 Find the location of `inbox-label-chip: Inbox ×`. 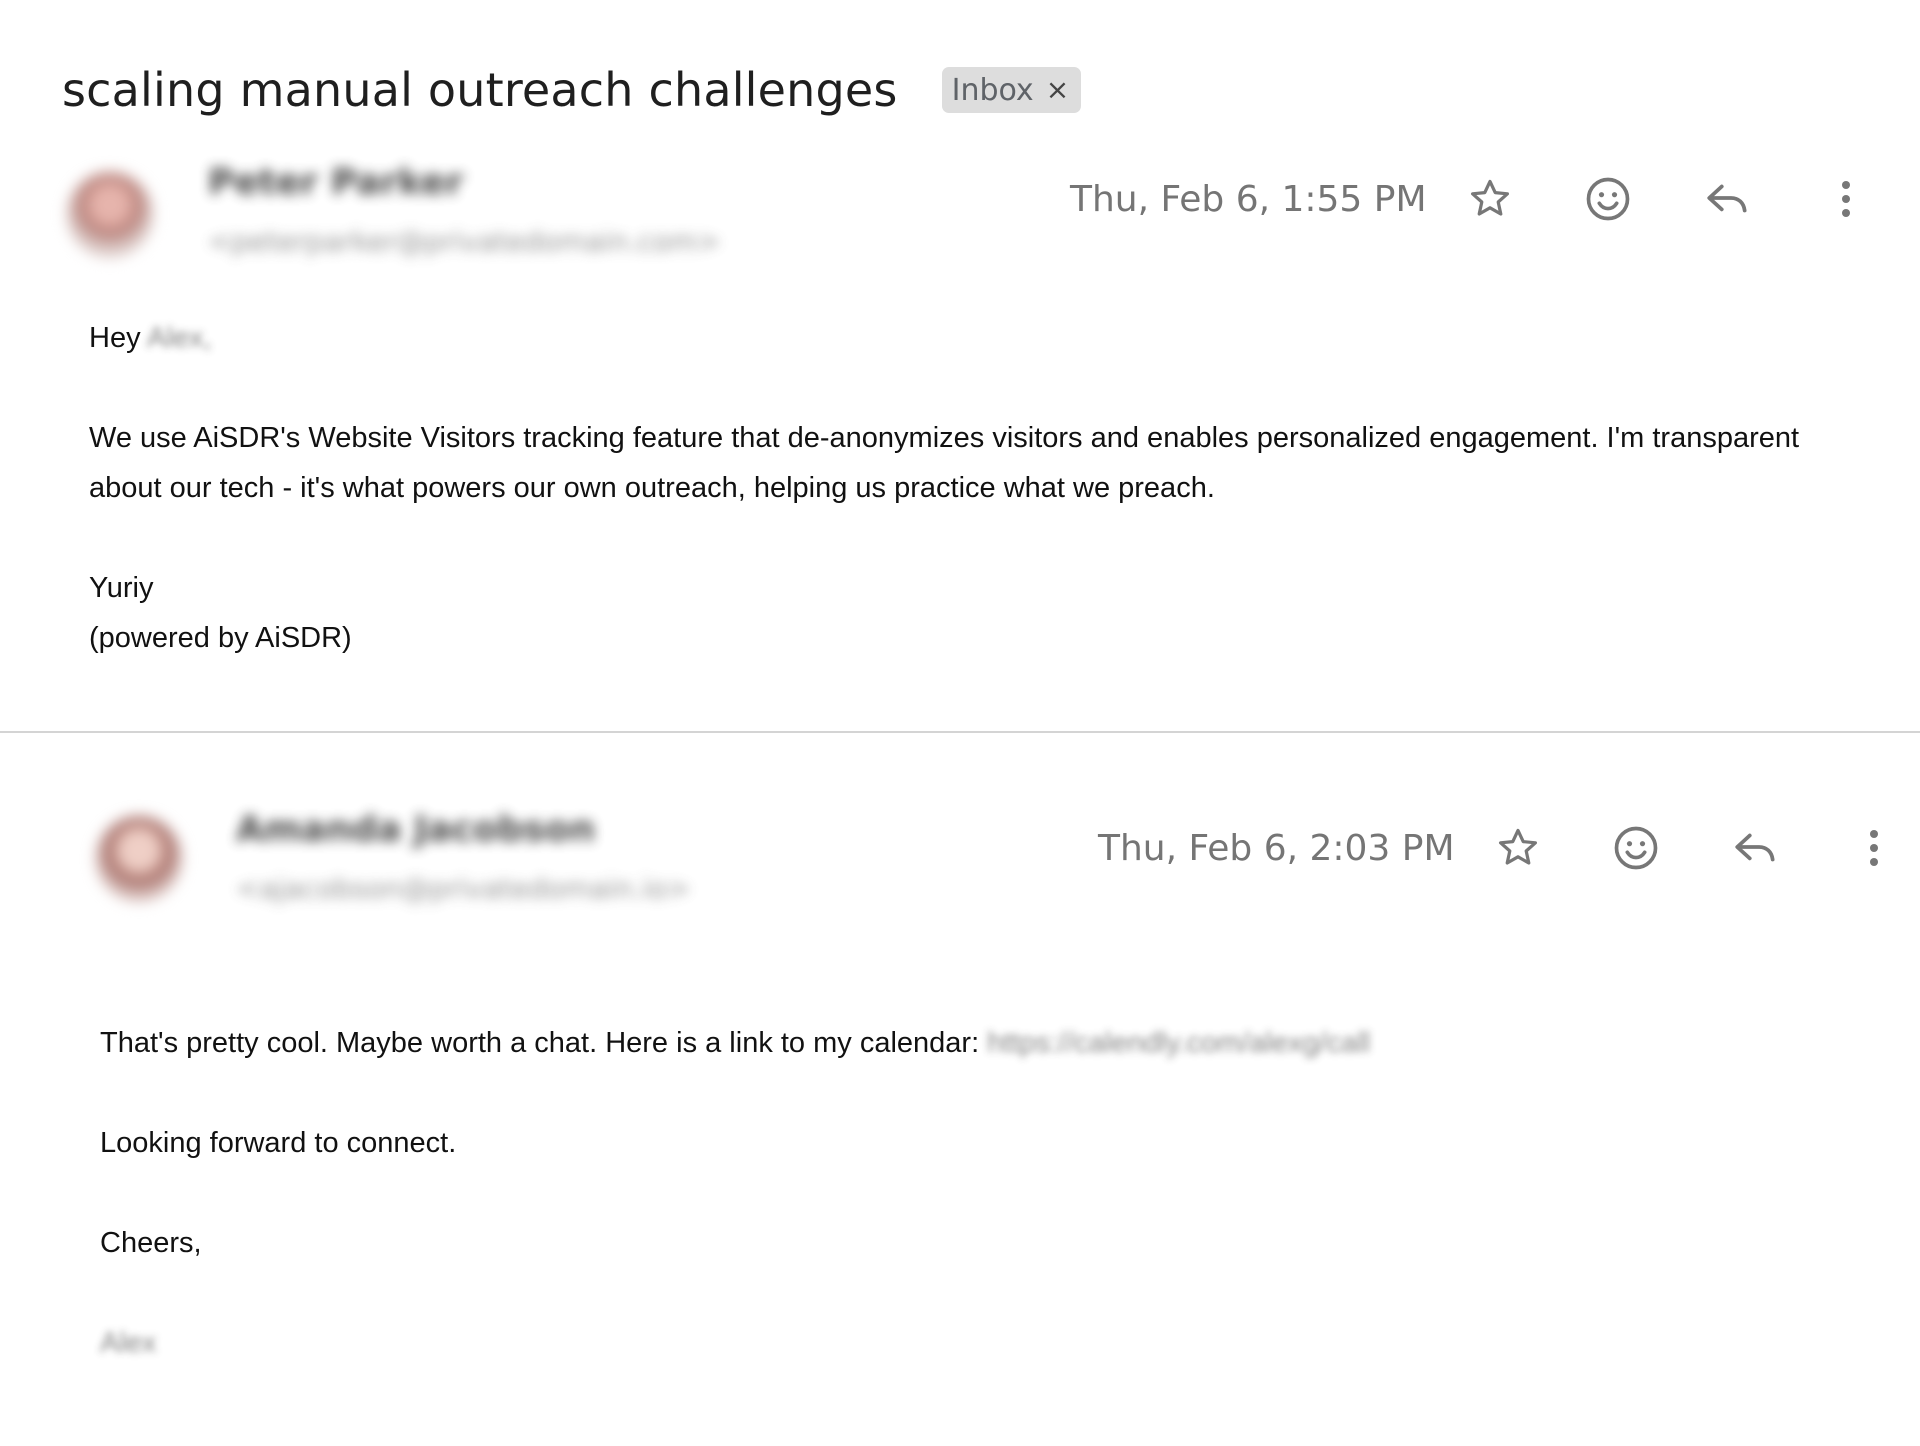

inbox-label-chip: Inbox × is located at coordinates (1011, 90).